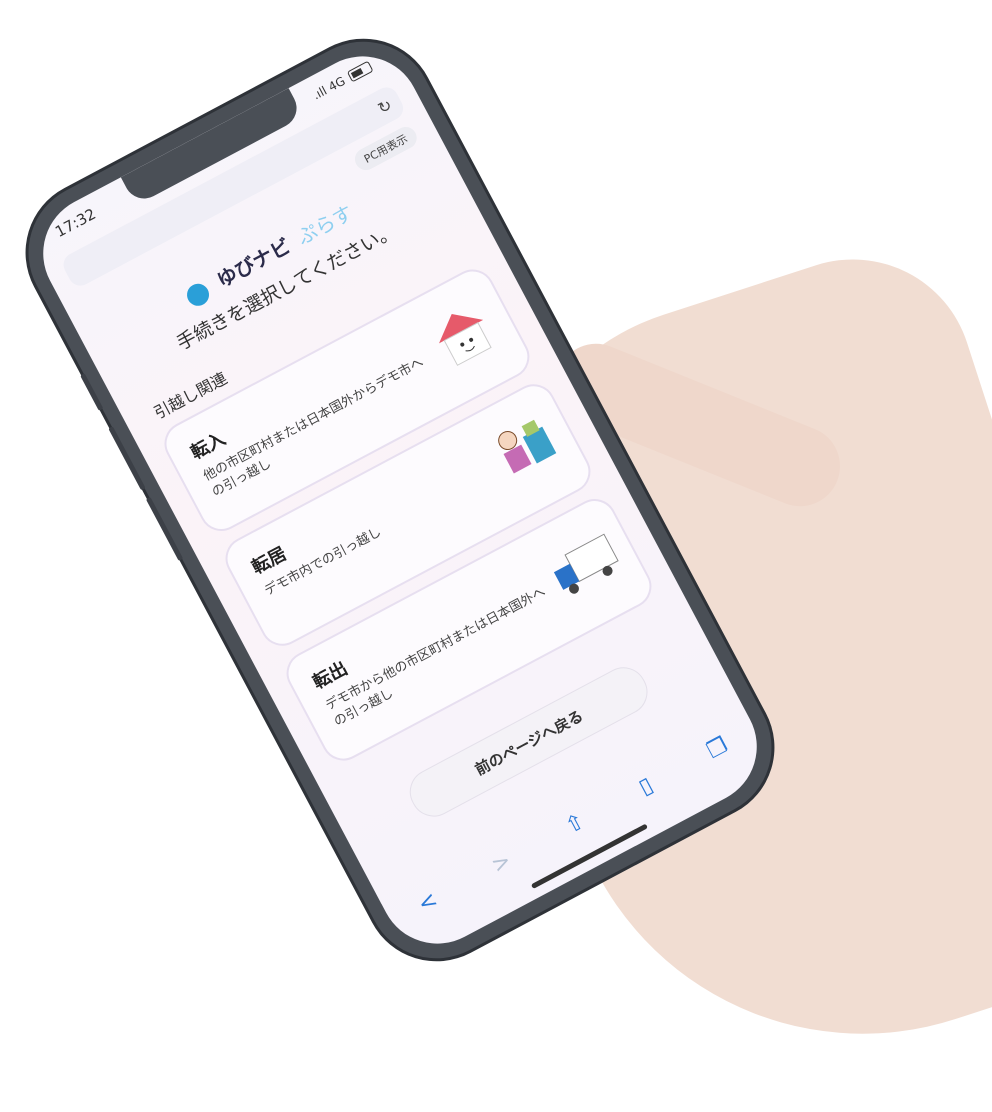 Image resolution: width=992 pixels, height=1112 pixels. Describe the element at coordinates (428, 902) in the screenshot. I see `back-arrow-icon: <` at that location.